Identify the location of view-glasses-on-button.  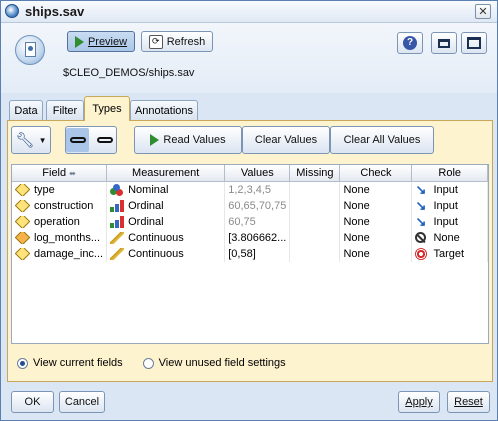
(77, 140).